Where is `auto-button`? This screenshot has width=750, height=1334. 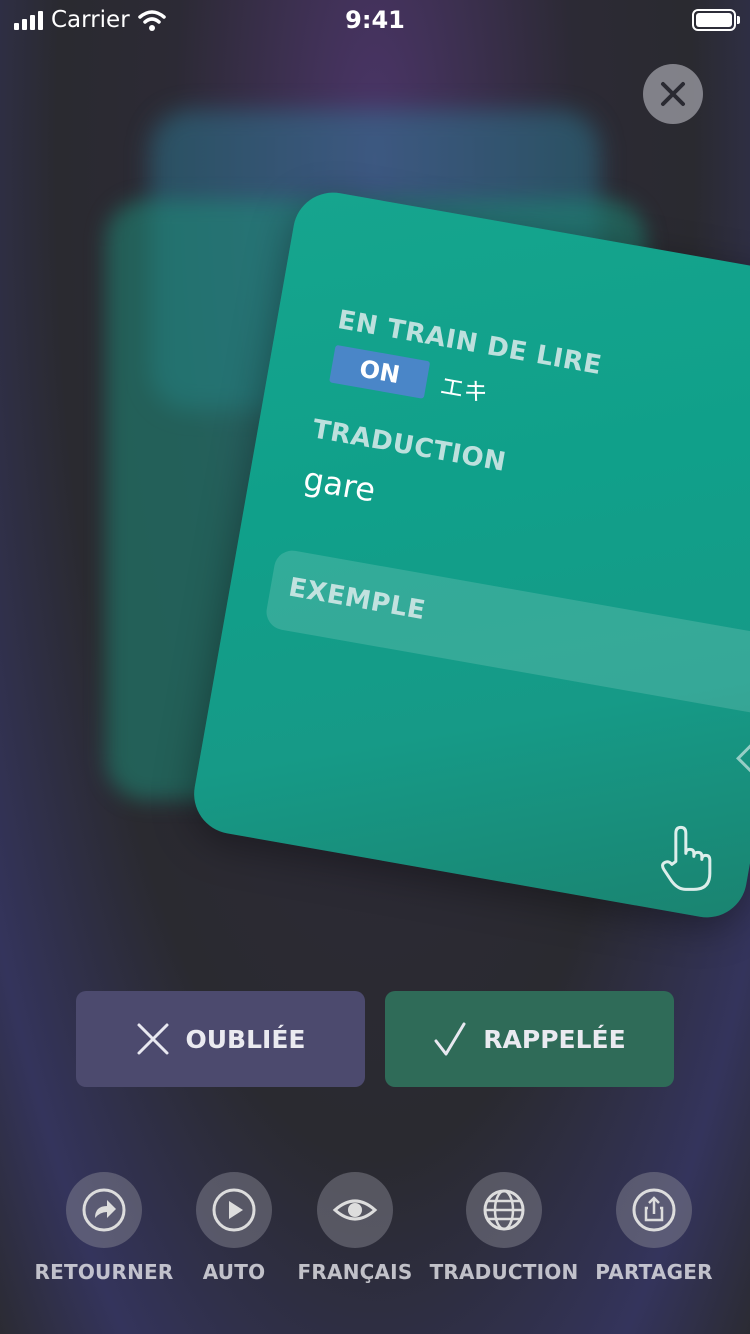 auto-button is located at coordinates (234, 1210).